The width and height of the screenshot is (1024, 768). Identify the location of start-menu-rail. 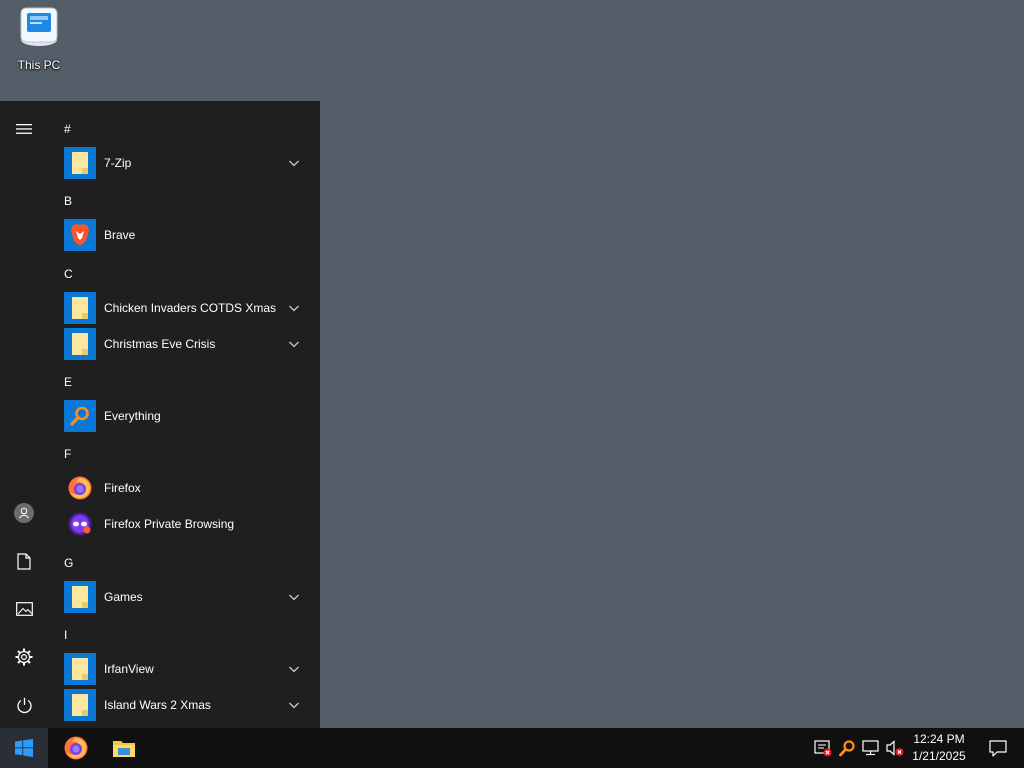
(24, 414).